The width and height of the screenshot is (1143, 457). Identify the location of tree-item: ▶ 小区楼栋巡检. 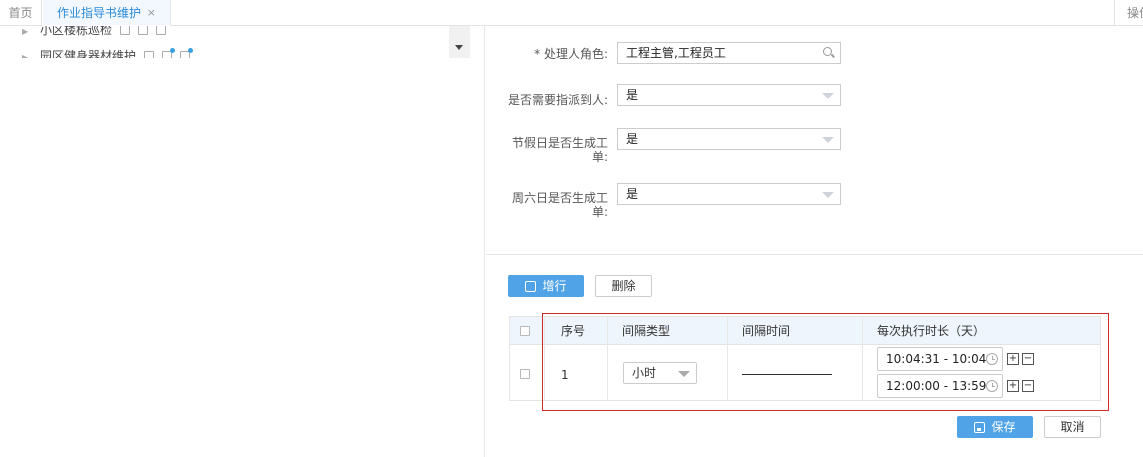
(94, 32).